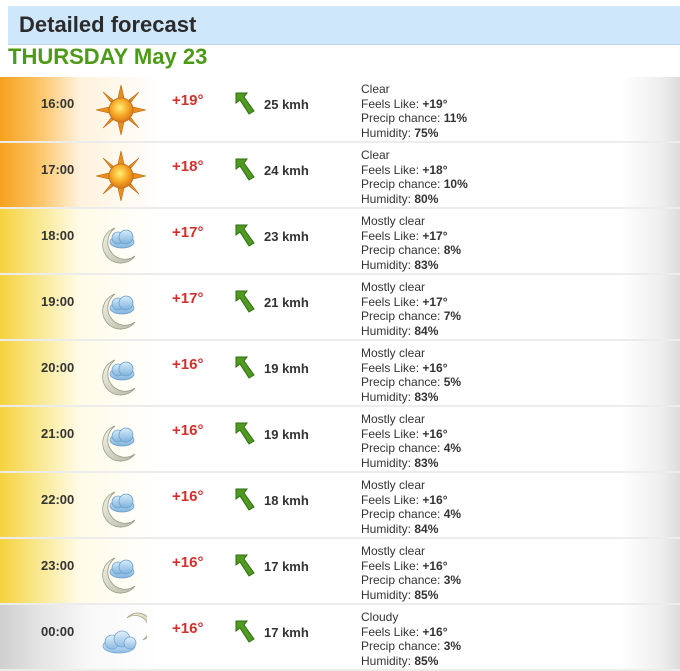 The image size is (680, 671). I want to click on wind-speed: 23 kmh, so click(286, 236).